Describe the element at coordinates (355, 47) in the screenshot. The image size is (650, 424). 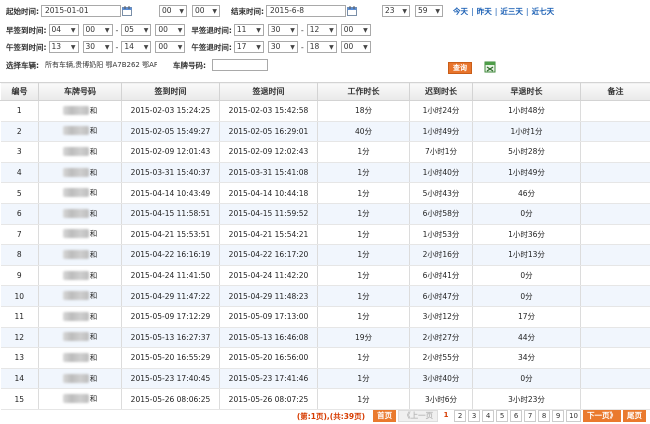
I see `noon-checkout-end-minute: 00 ▼` at that location.